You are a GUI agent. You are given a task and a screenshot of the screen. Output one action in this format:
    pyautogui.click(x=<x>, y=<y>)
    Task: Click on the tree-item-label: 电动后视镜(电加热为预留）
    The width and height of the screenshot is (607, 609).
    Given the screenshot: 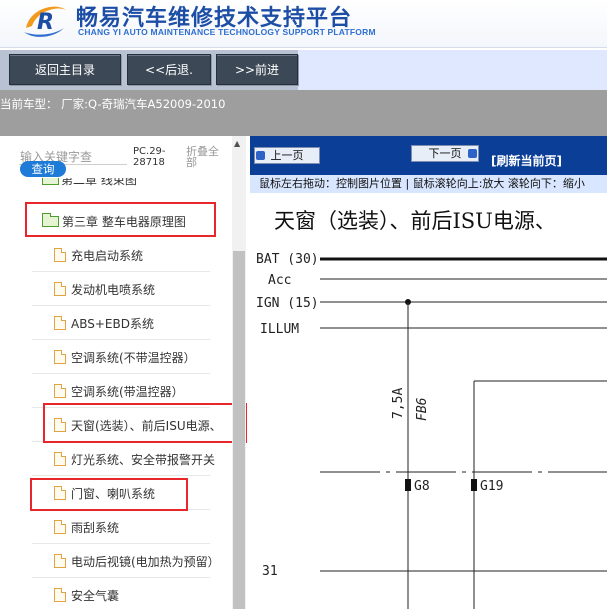 What is the action you would take?
    pyautogui.click(x=145, y=562)
    